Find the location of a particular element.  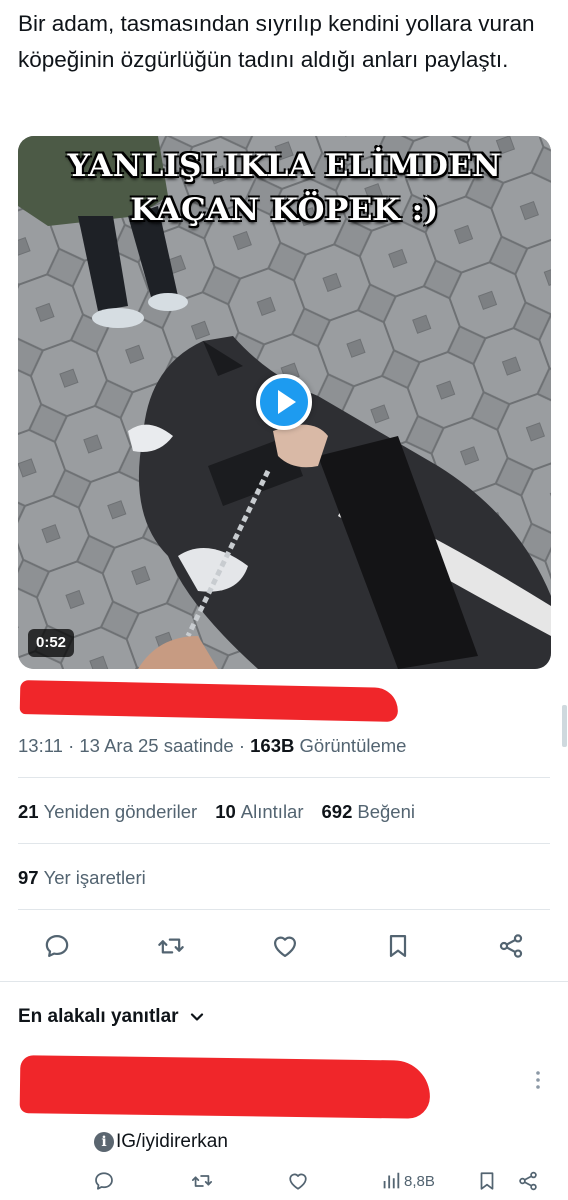

bookmarks-stat: 97 Yer işaretleri is located at coordinates (82, 878).